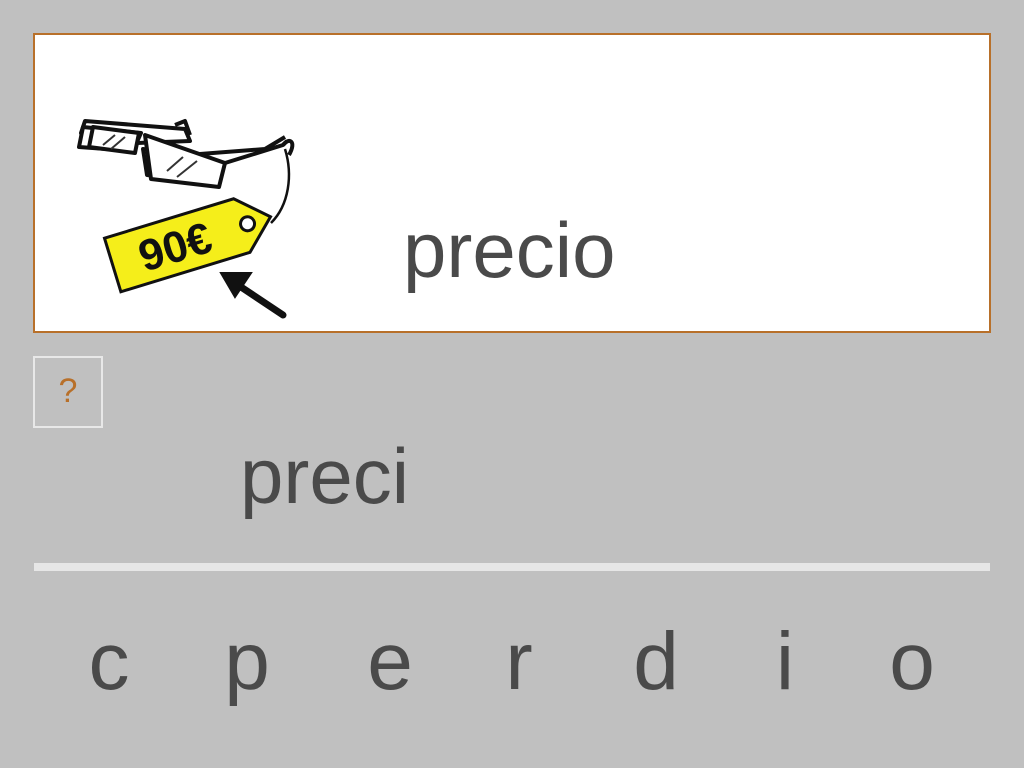  I want to click on target-word: precio, so click(509, 250).